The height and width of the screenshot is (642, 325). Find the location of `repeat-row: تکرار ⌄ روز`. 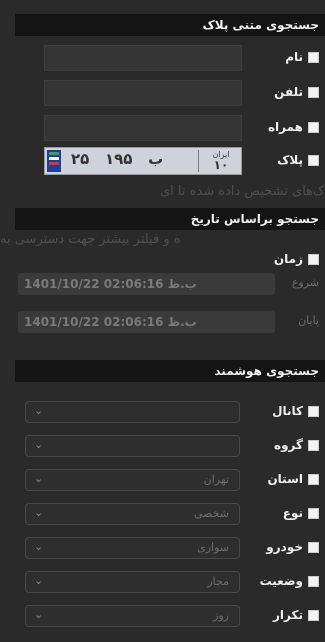

repeat-row: تکرار ⌄ روز is located at coordinates (162, 616).